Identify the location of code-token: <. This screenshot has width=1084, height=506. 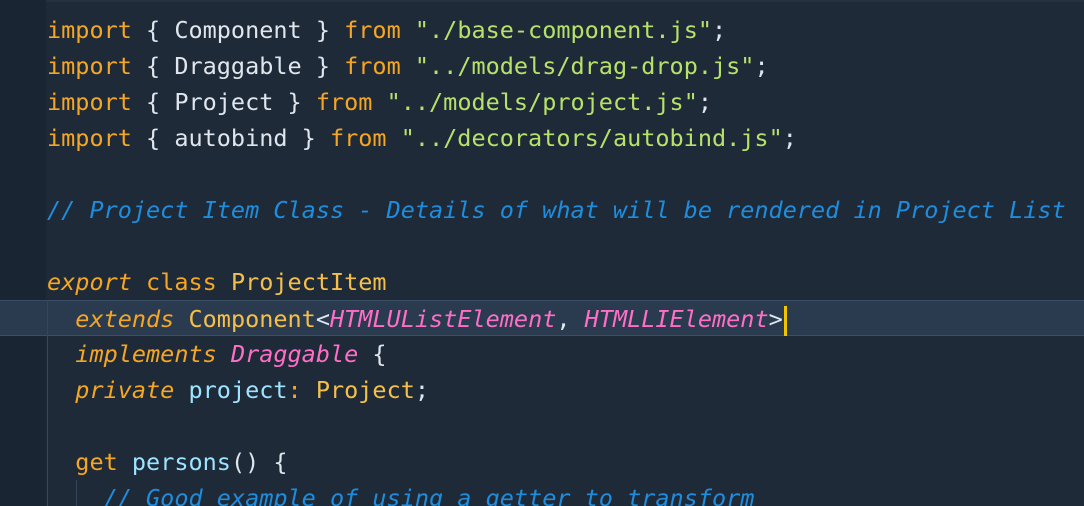
(322, 319).